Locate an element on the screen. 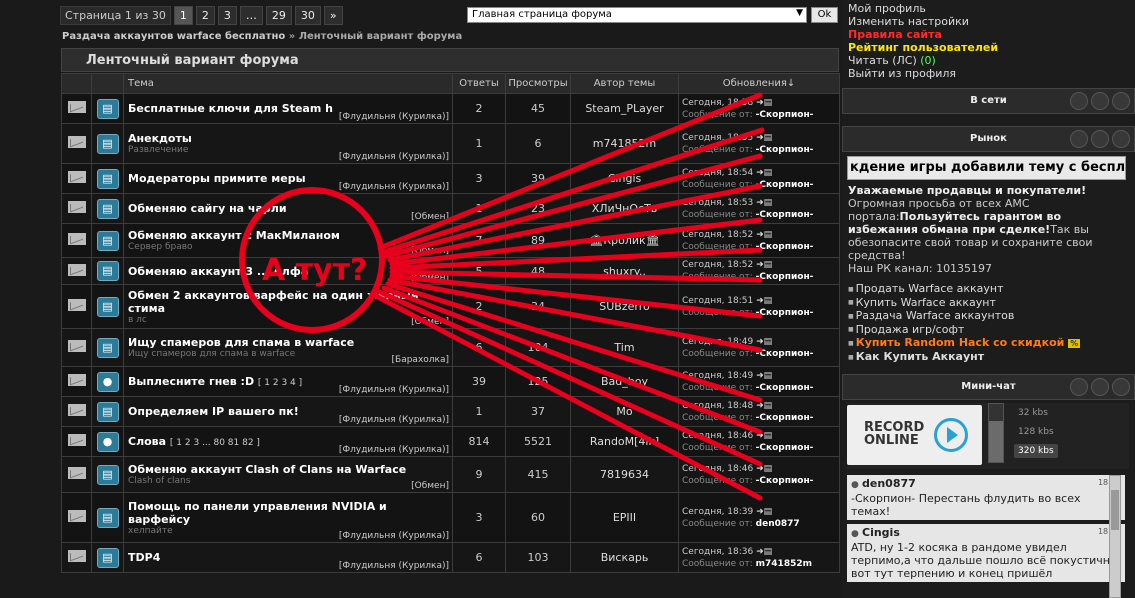  topic-title-text: Модераторы примите меры is located at coordinates (217, 178).